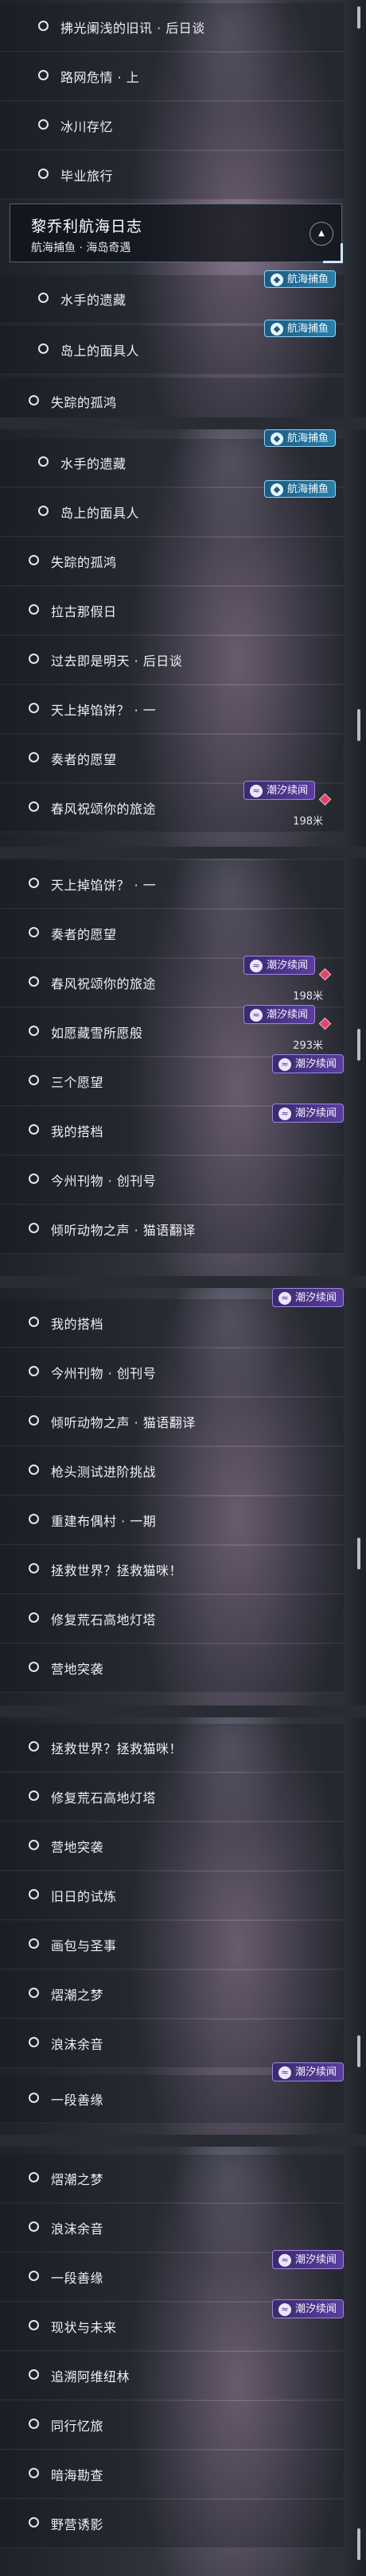 This screenshot has width=366, height=2576. Describe the element at coordinates (172, 611) in the screenshot. I see `quest-item: 拉古那假日` at that location.